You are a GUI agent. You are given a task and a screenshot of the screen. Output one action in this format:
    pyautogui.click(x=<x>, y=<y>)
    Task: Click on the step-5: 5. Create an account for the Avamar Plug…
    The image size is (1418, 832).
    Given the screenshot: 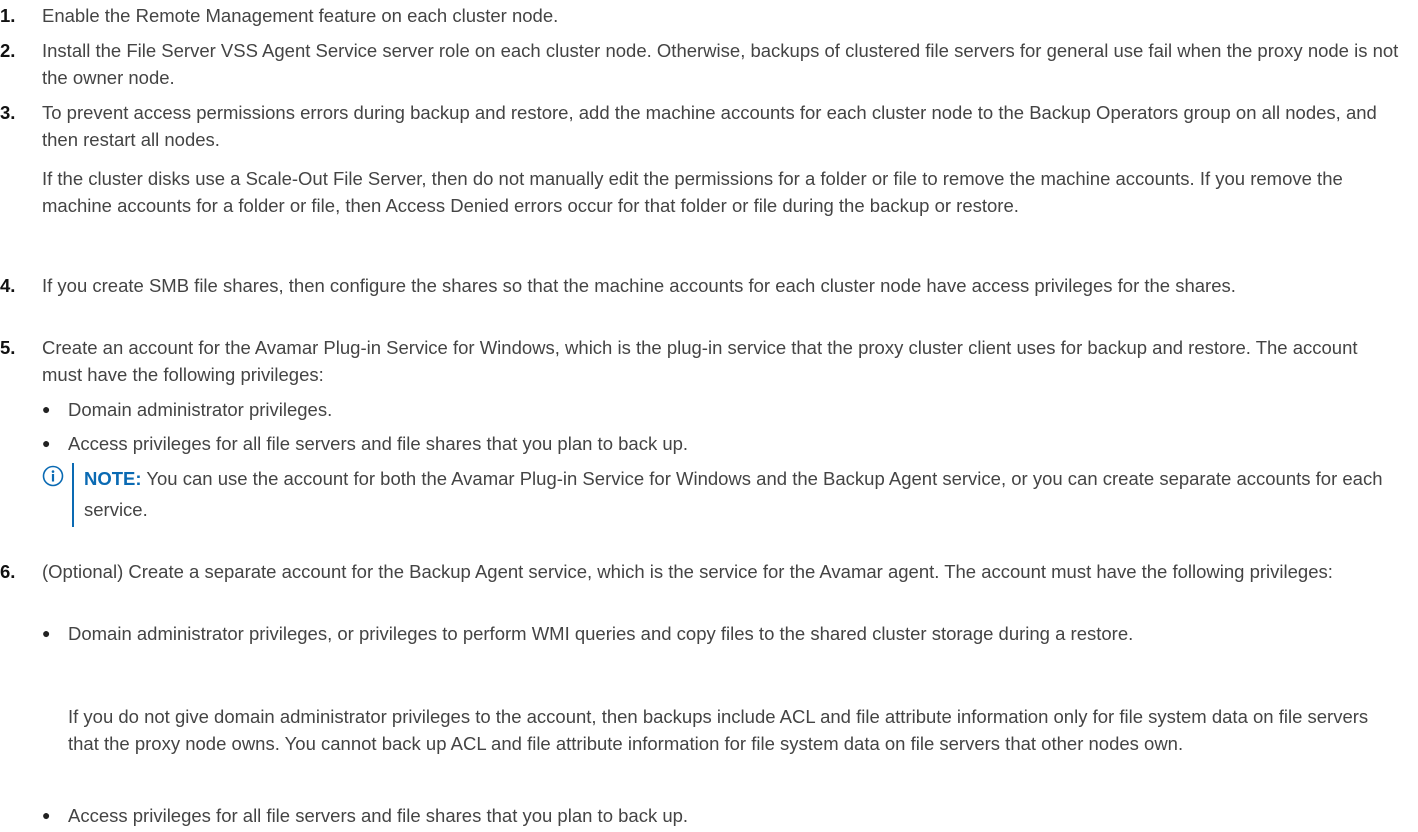 What is the action you would take?
    pyautogui.click(x=700, y=361)
    